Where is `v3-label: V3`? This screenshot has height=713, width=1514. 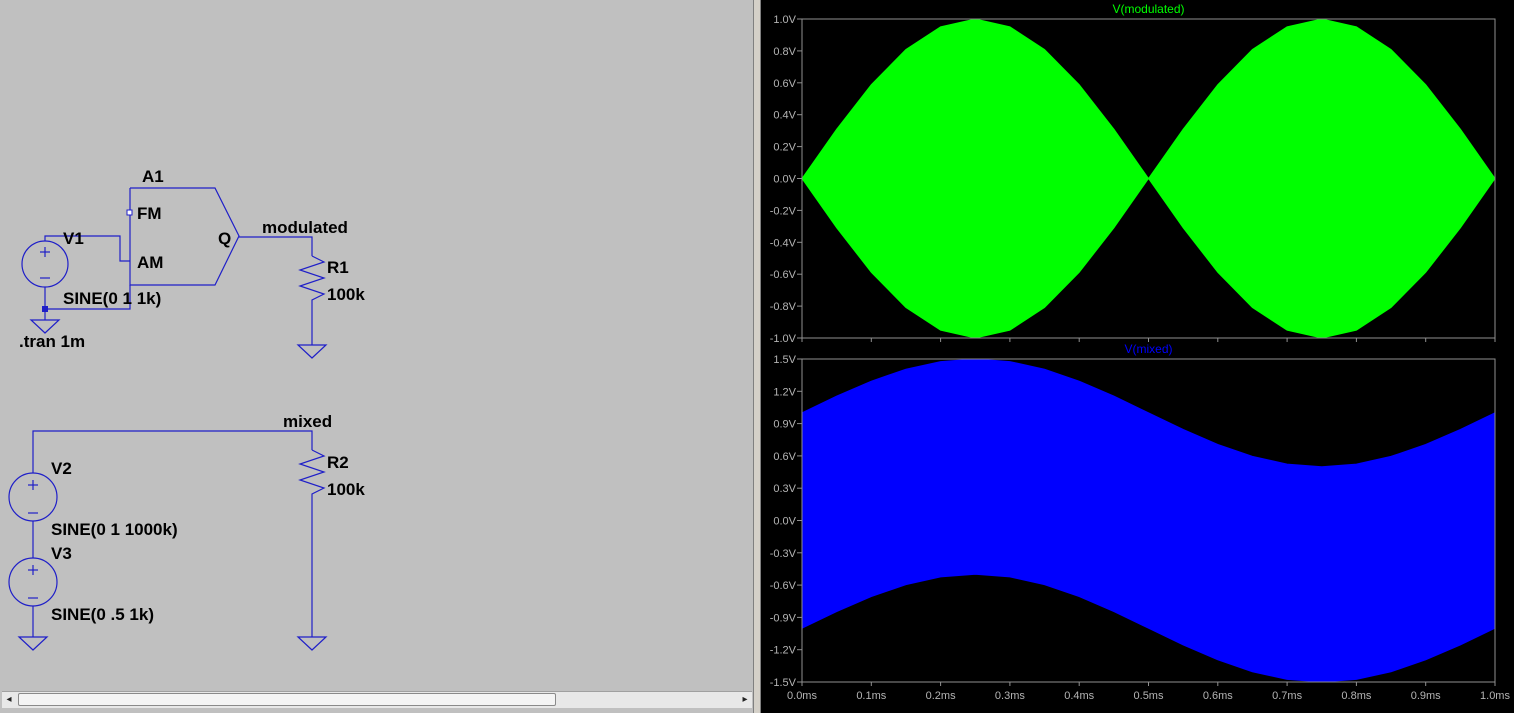
v3-label: V3 is located at coordinates (61, 553).